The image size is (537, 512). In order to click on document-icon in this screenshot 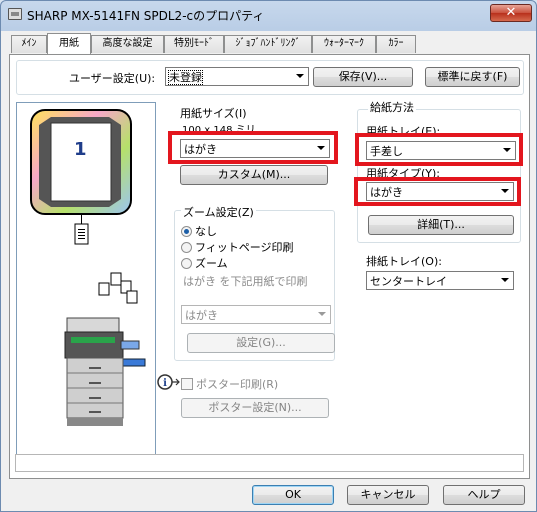, I will do `click(81, 234)`.